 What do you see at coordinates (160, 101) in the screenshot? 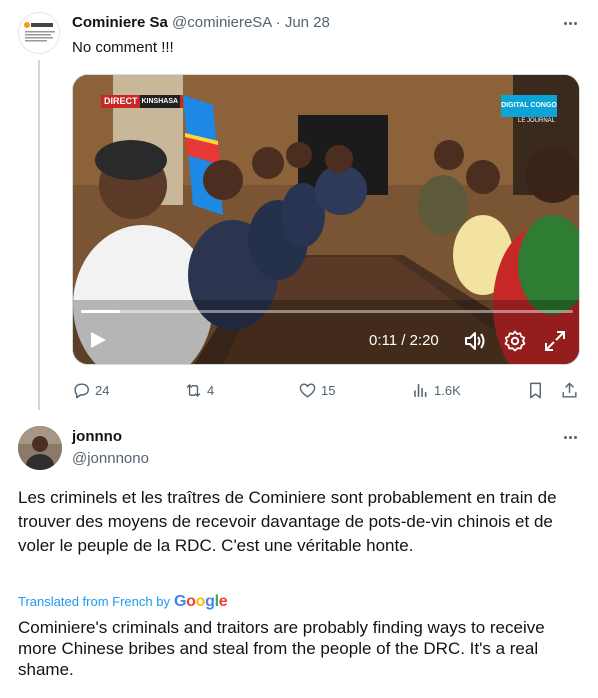
I see `live-badge-city: KINSHASA` at bounding box center [160, 101].